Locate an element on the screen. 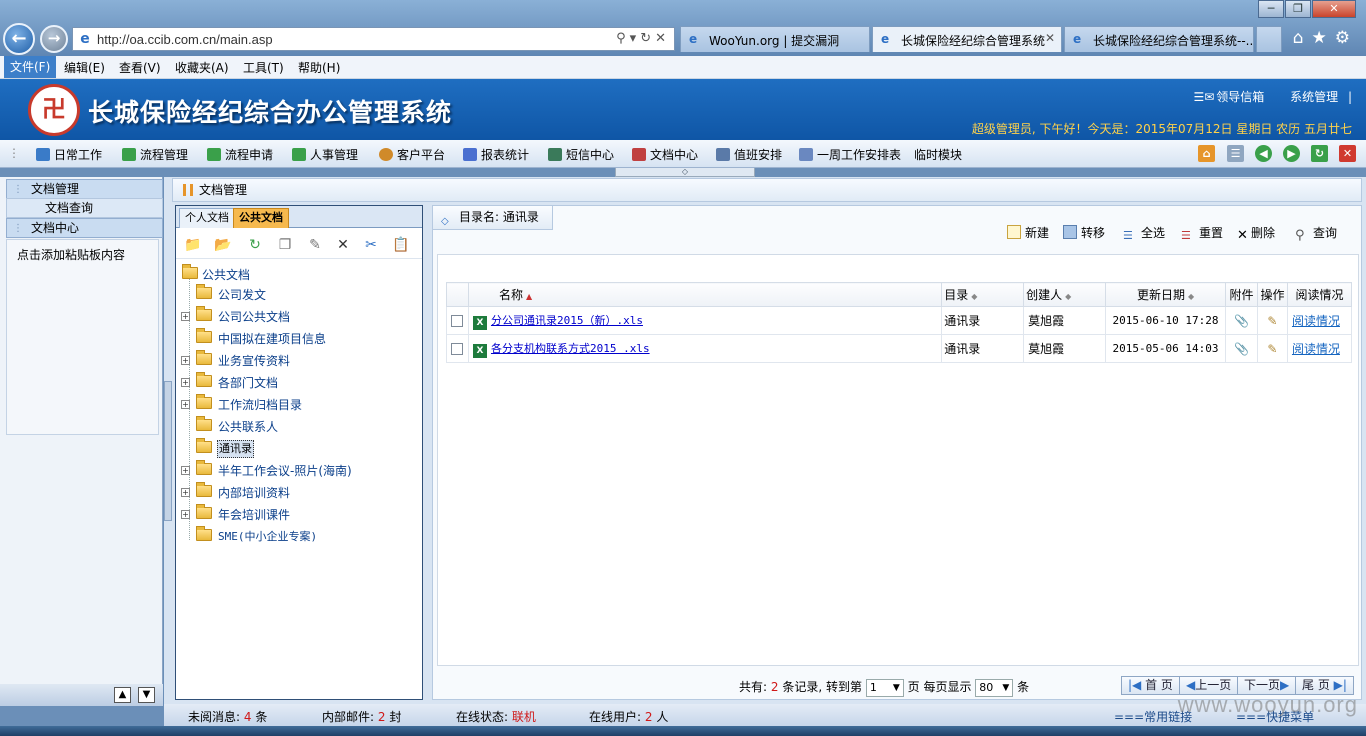 This screenshot has height=736, width=1366. address-bar: e http://oa.ccib.com.cn/main.asp ⚲▾↻✕ is located at coordinates (373, 39).